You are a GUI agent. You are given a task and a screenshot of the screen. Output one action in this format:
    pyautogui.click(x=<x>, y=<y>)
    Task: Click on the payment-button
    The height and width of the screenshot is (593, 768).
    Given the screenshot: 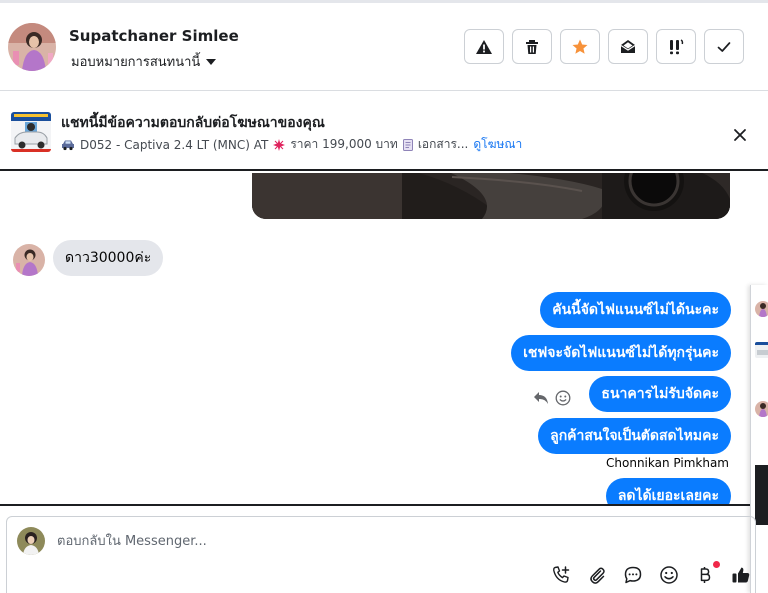 What is the action you would take?
    pyautogui.click(x=707, y=573)
    